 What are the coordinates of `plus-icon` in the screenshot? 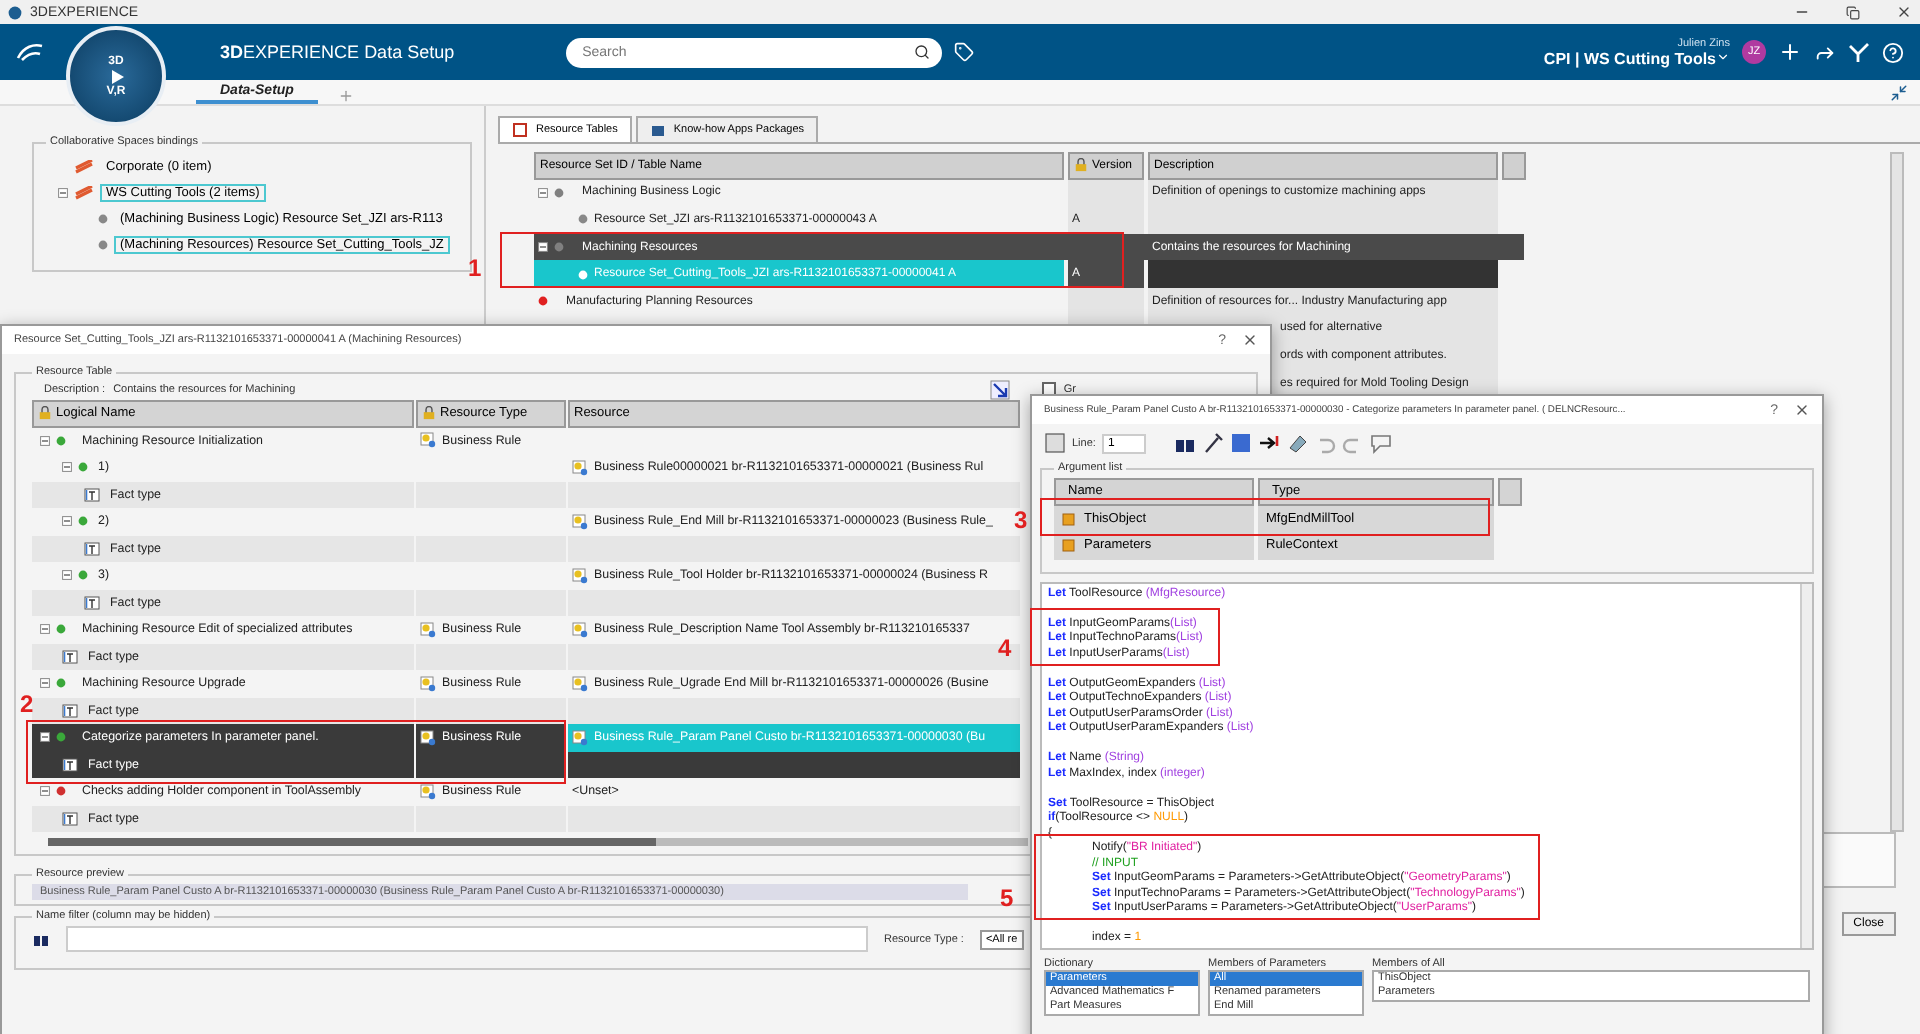 It's located at (1790, 52).